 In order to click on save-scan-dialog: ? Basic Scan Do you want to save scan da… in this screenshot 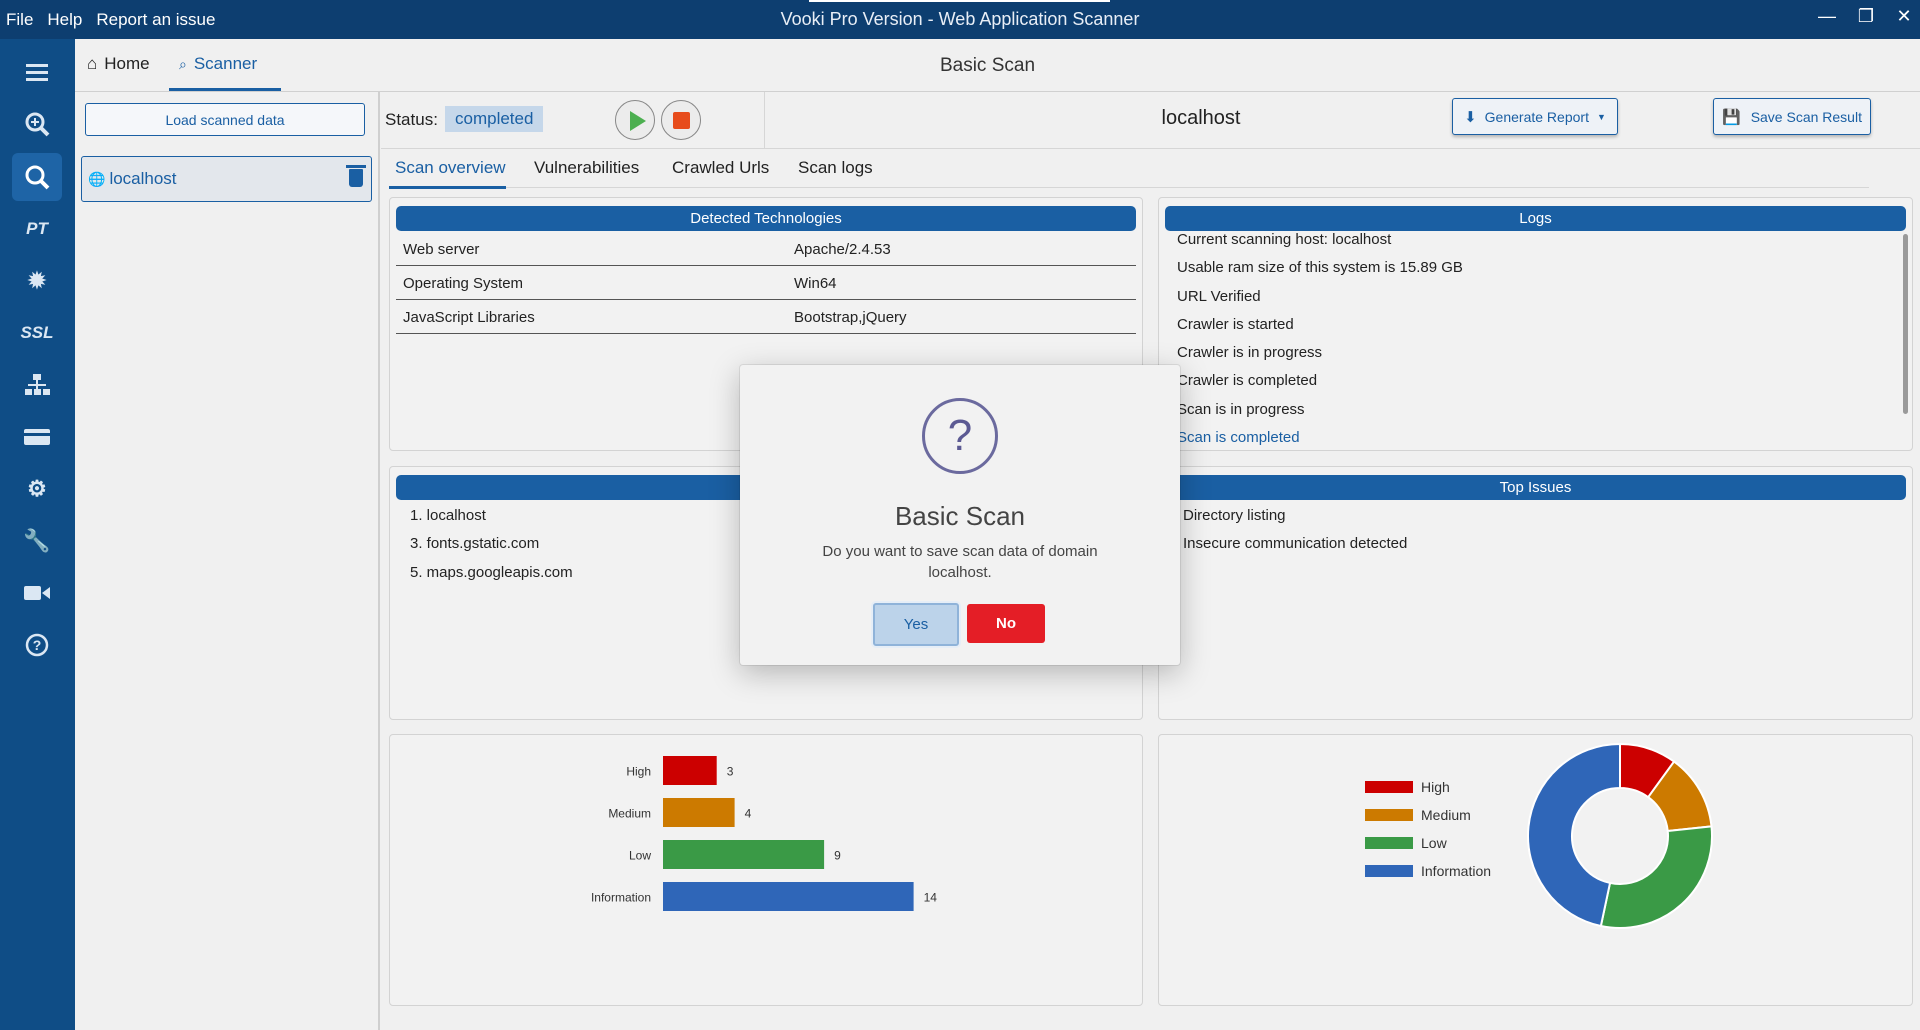, I will do `click(960, 515)`.